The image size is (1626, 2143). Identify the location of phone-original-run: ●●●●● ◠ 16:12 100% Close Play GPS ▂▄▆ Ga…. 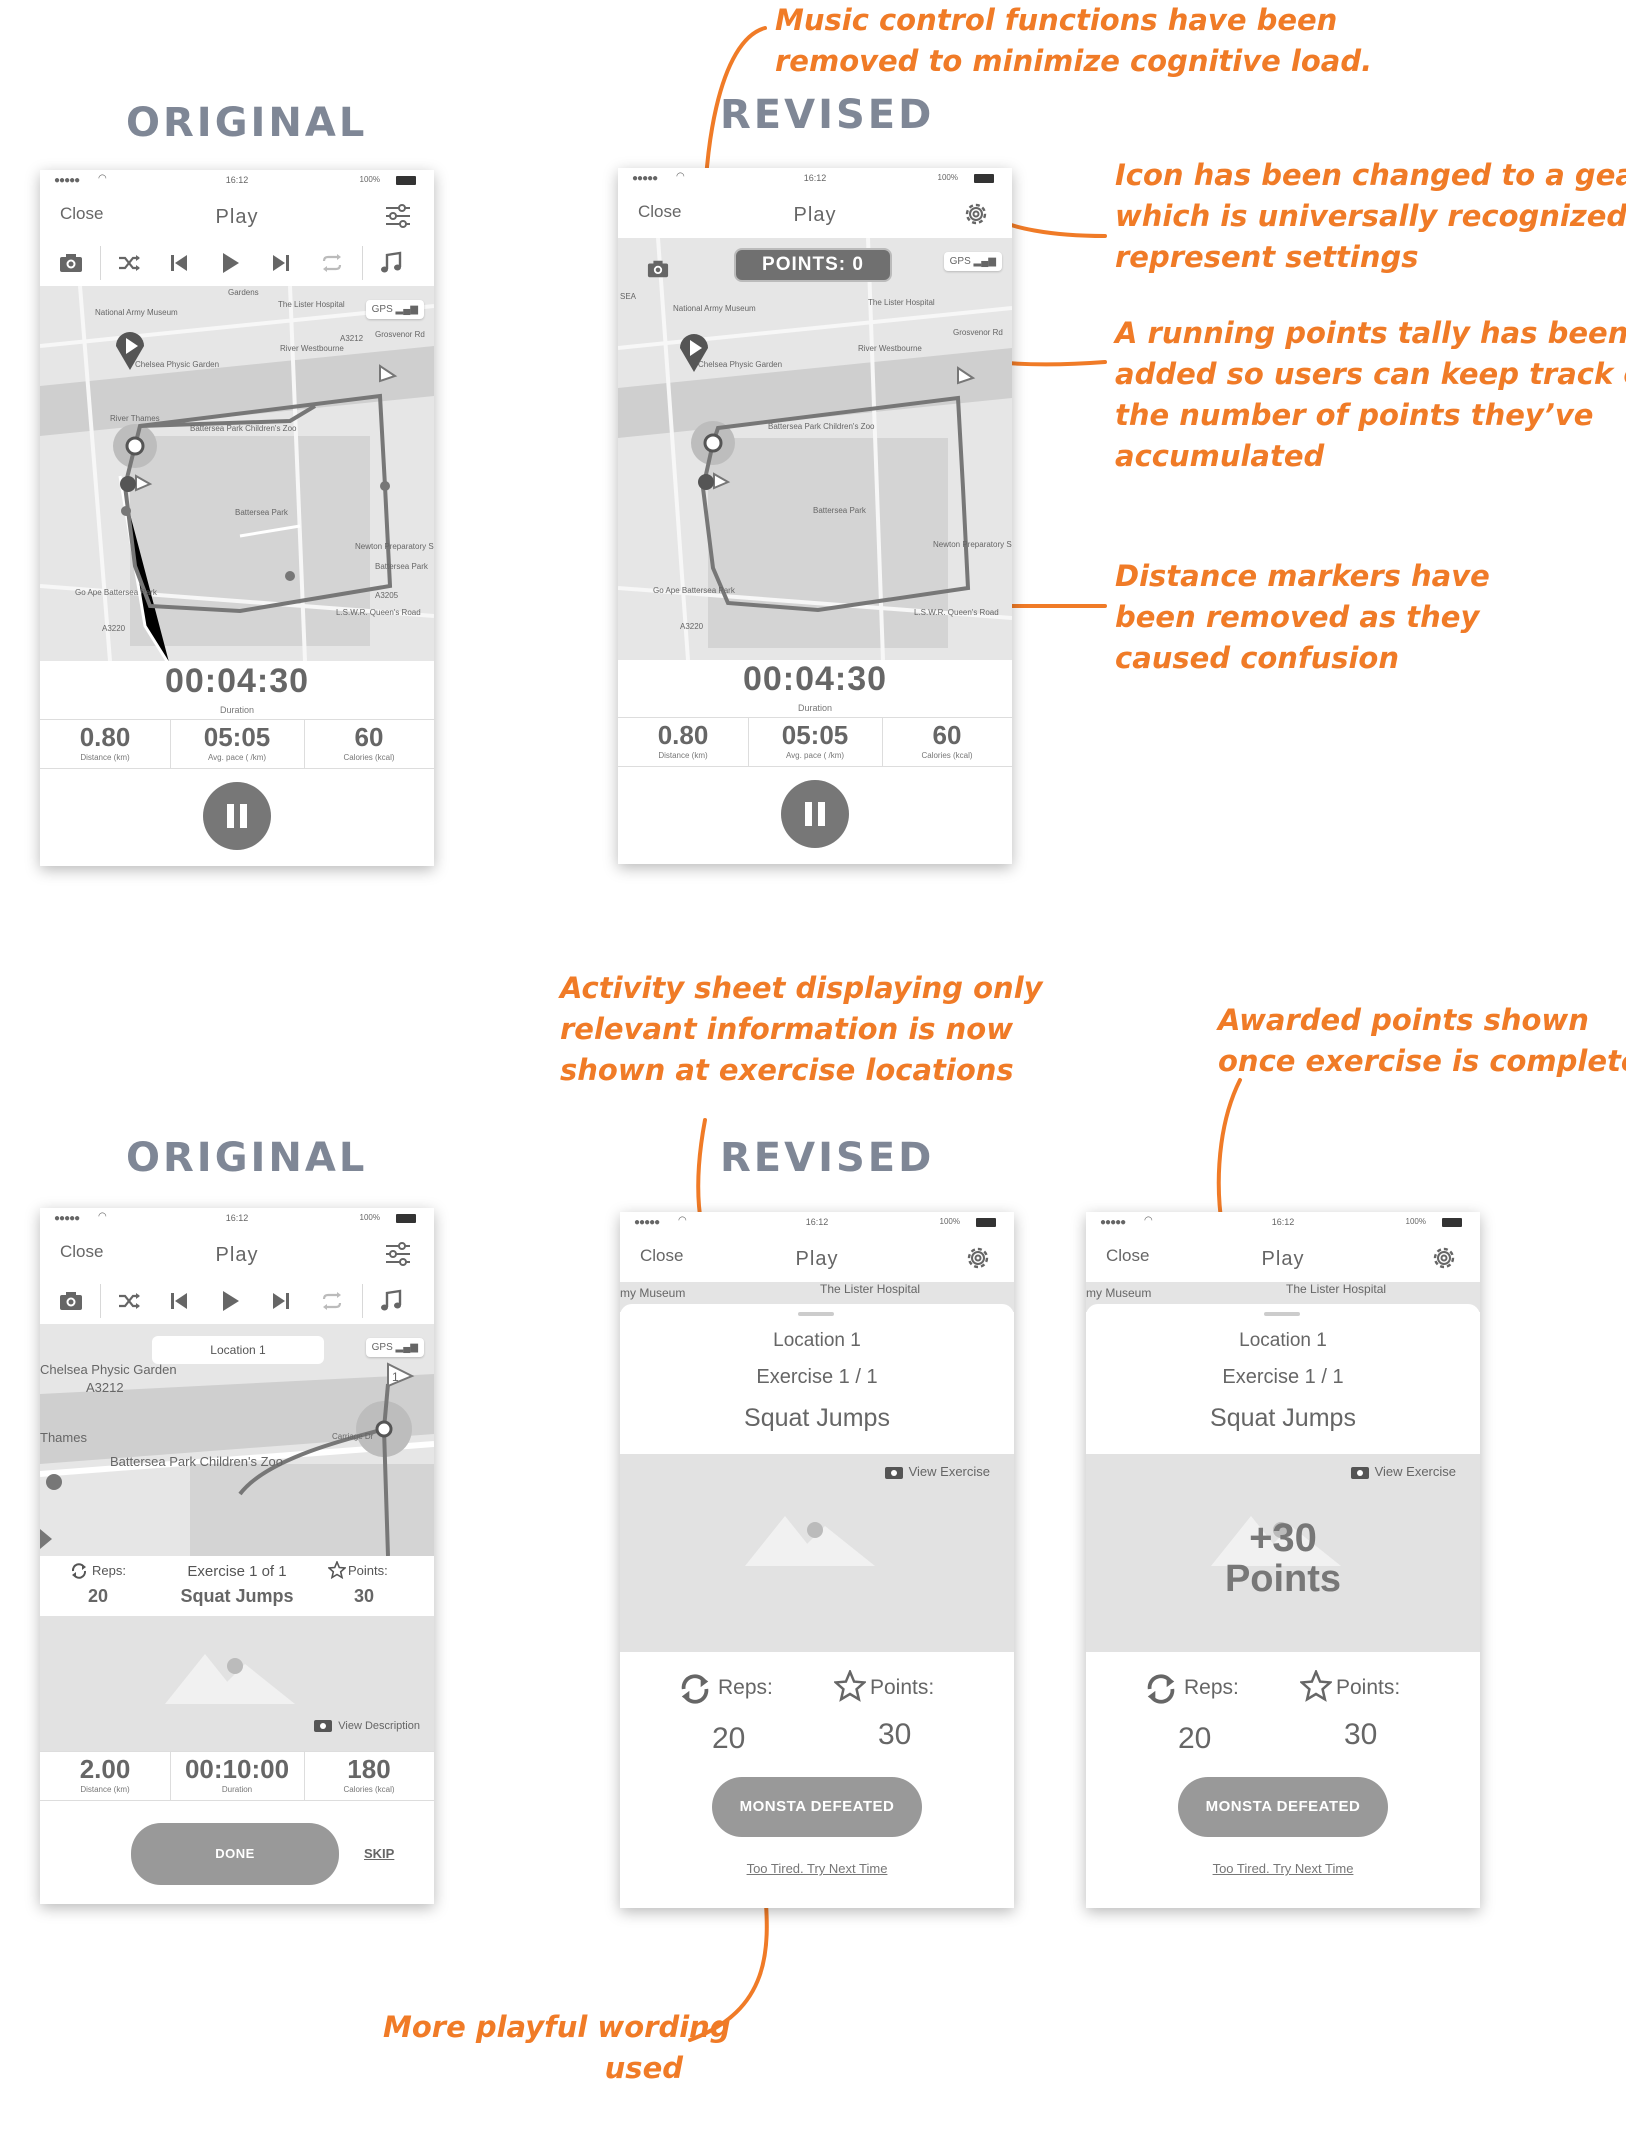
(237, 518).